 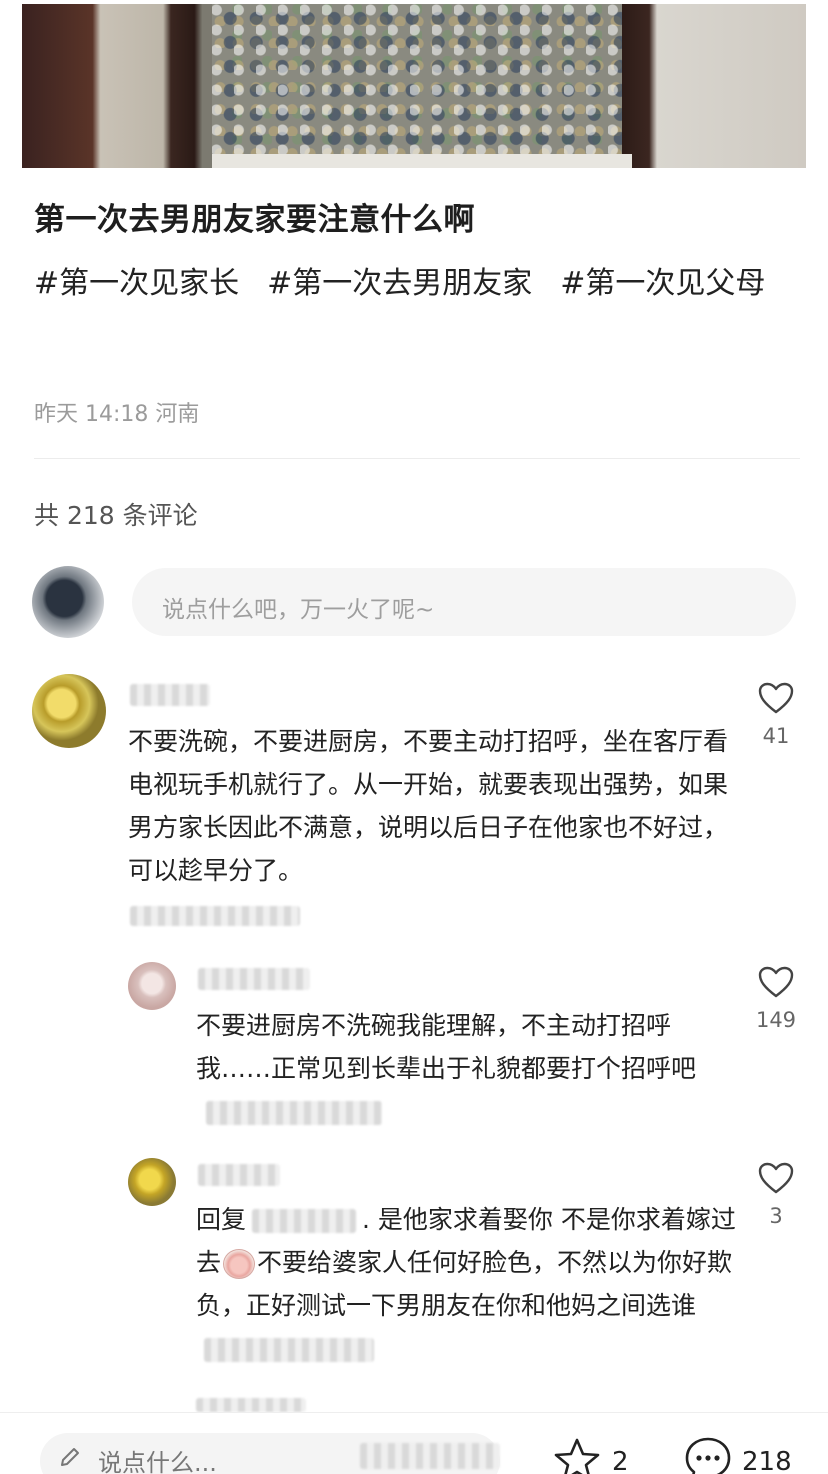 What do you see at coordinates (221, 1219) in the screenshot?
I see `reply-prefix: 回复` at bounding box center [221, 1219].